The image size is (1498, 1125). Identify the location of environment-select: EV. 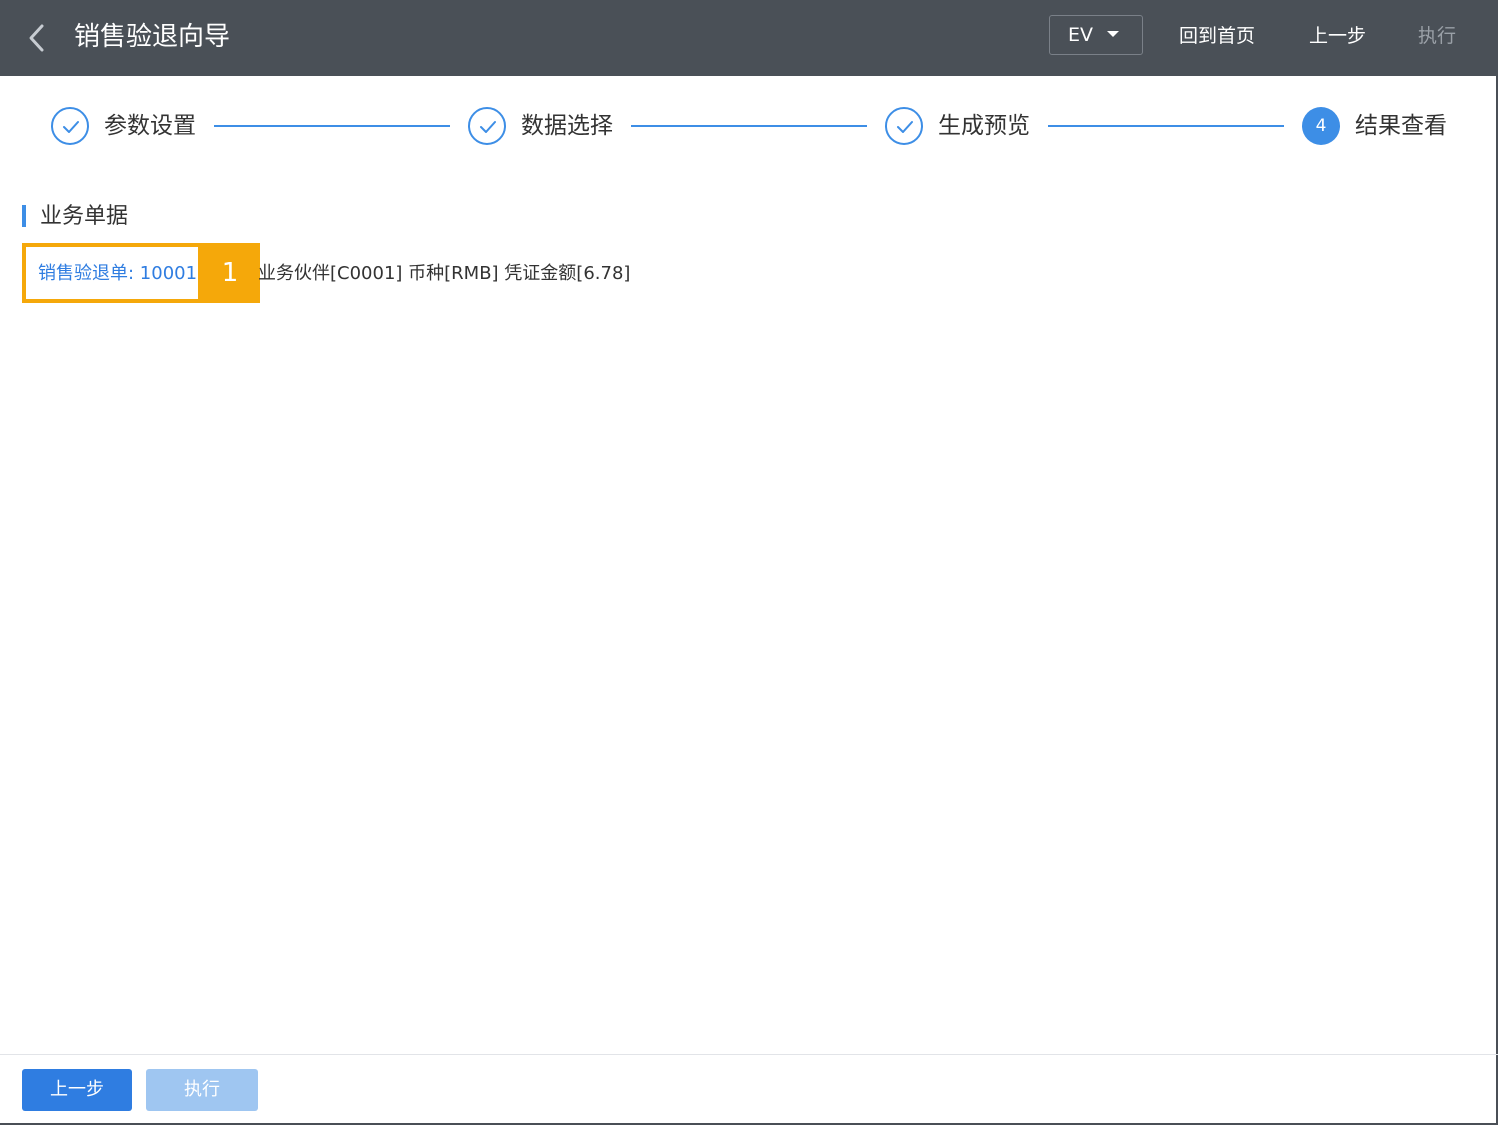
(1096, 35).